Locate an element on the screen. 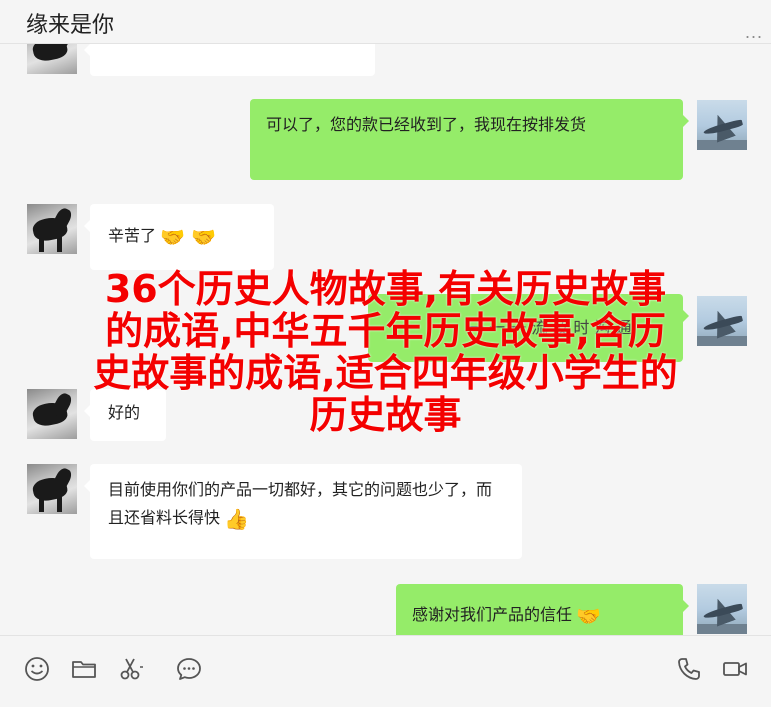 The image size is (771, 707). headline-line: 36个历史人物故事,有关历史故事 is located at coordinates (385, 289).